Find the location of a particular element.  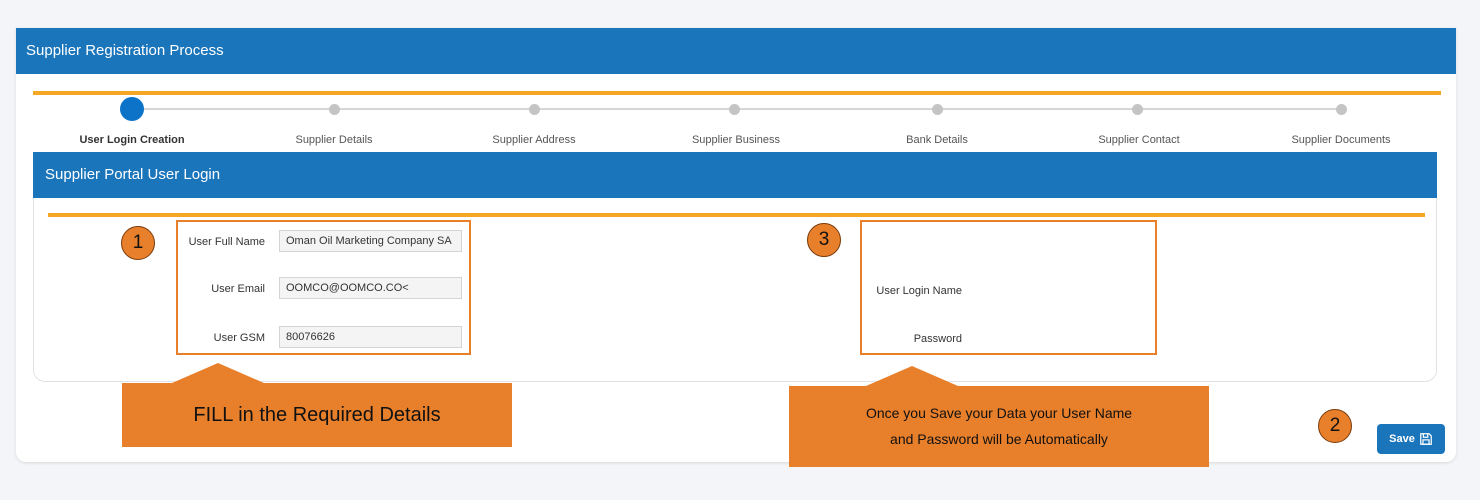

step-label-user-login: User Login Creation is located at coordinates (131, 140).